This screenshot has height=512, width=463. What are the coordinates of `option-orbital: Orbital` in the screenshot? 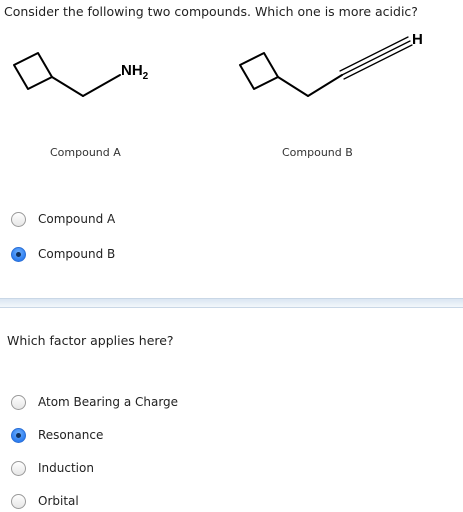 It's located at (45, 501).